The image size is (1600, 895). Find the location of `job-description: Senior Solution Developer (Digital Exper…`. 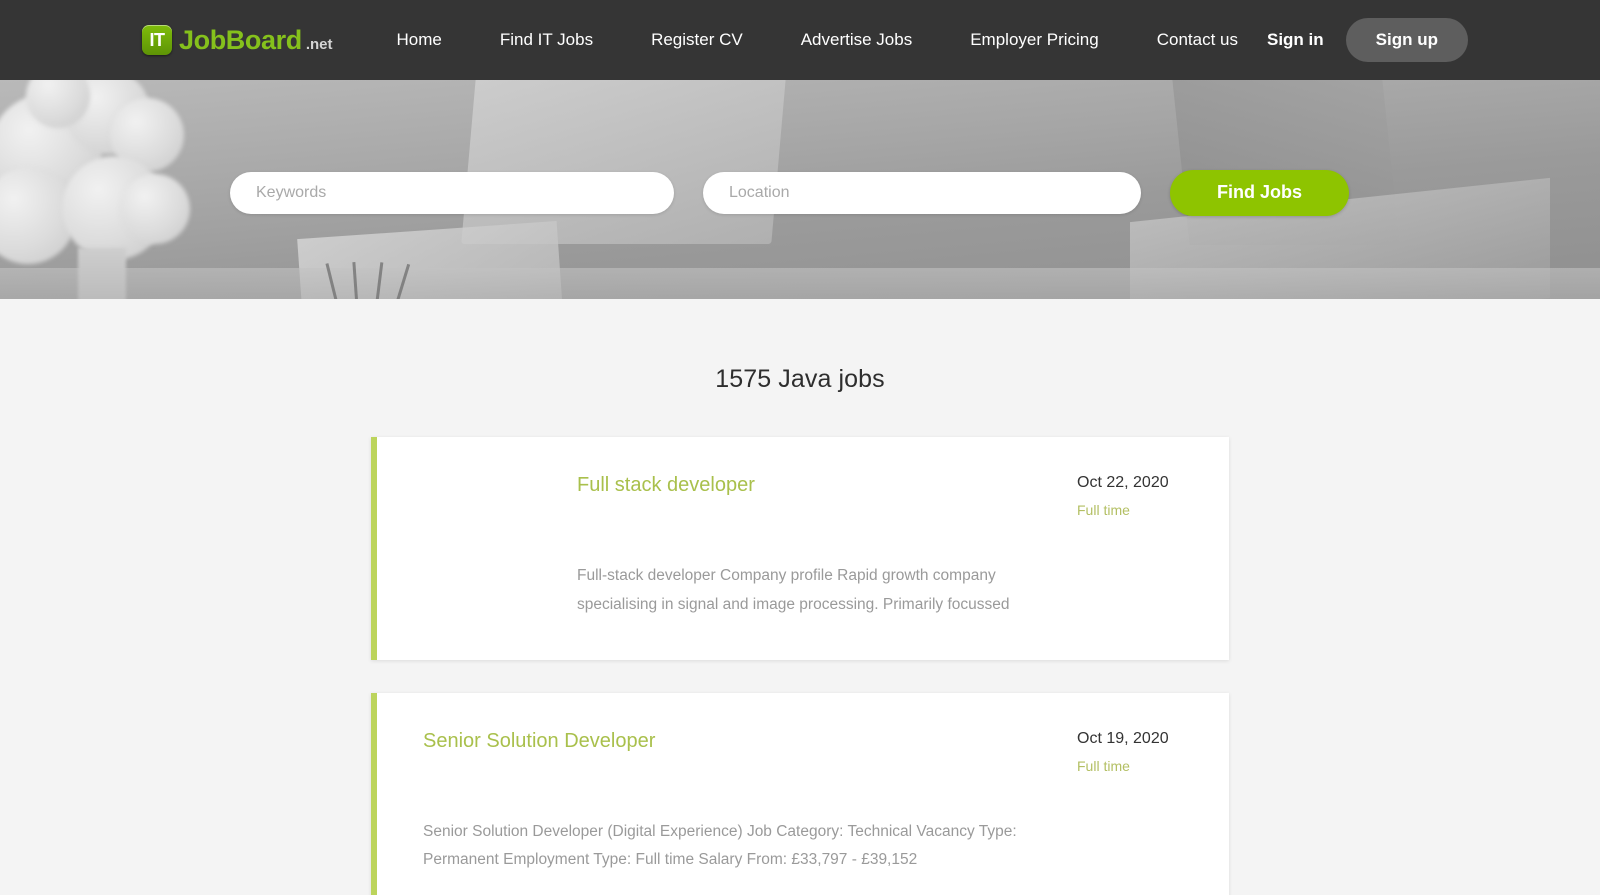

job-description: Senior Solution Developer (Digital Exper… is located at coordinates (720, 845).